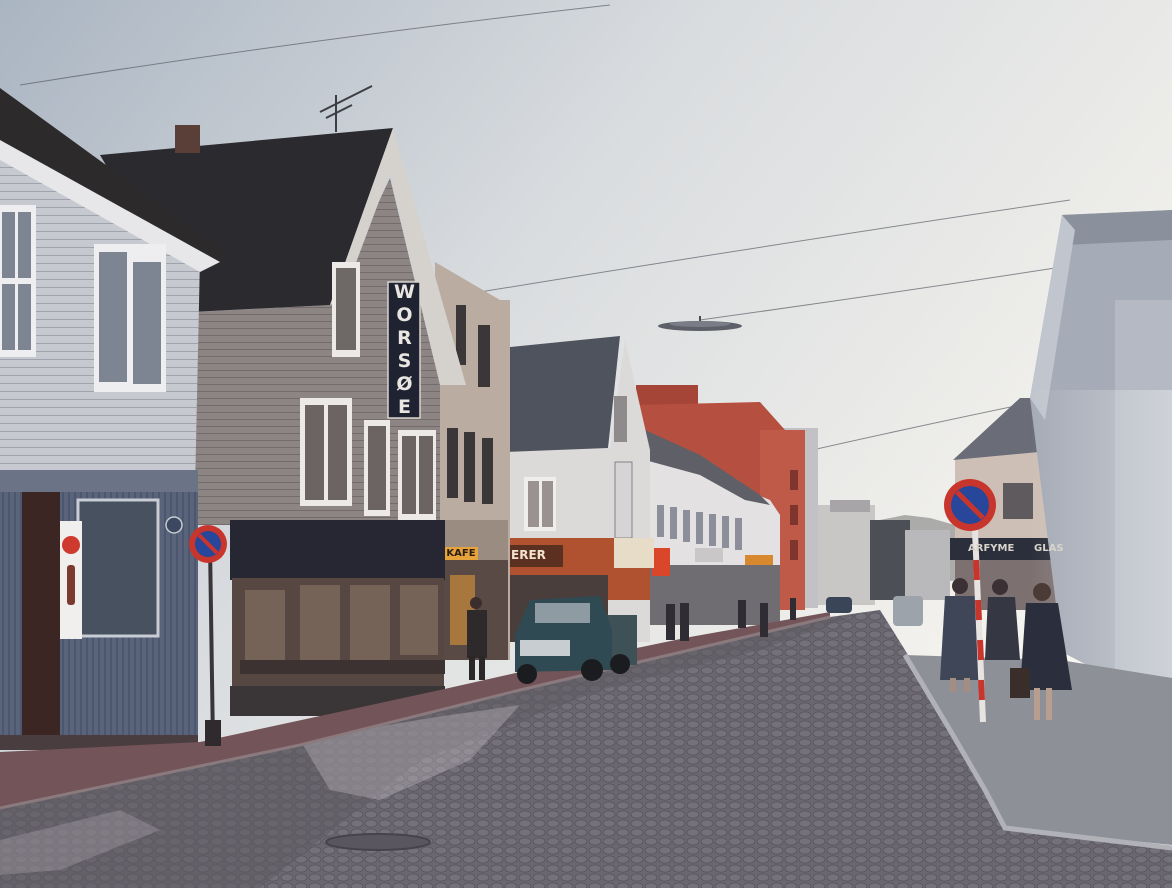  What do you see at coordinates (461, 553) in the screenshot?
I see `kafe-sign-text: KAFE` at bounding box center [461, 553].